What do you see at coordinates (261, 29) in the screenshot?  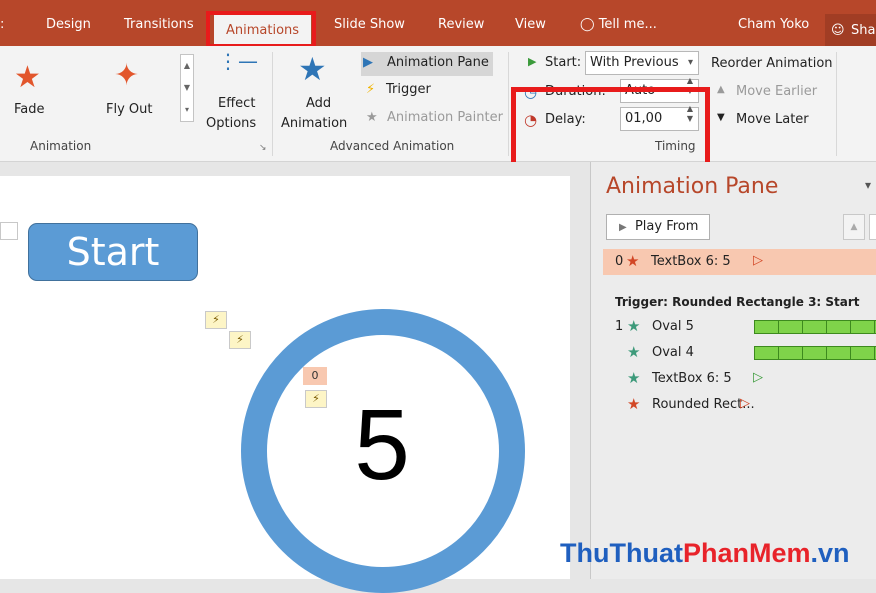 I see `highlight-box-animations-tab` at bounding box center [261, 29].